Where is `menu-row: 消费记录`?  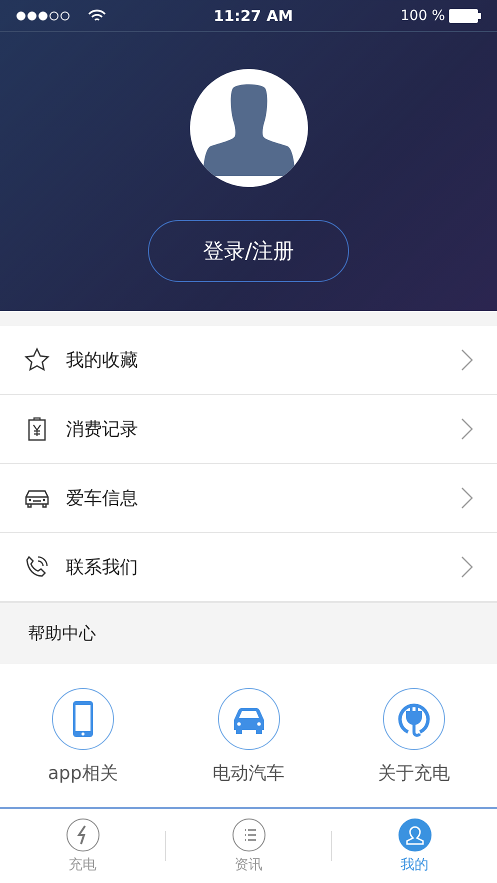
menu-row: 消费记录 is located at coordinates (248, 429).